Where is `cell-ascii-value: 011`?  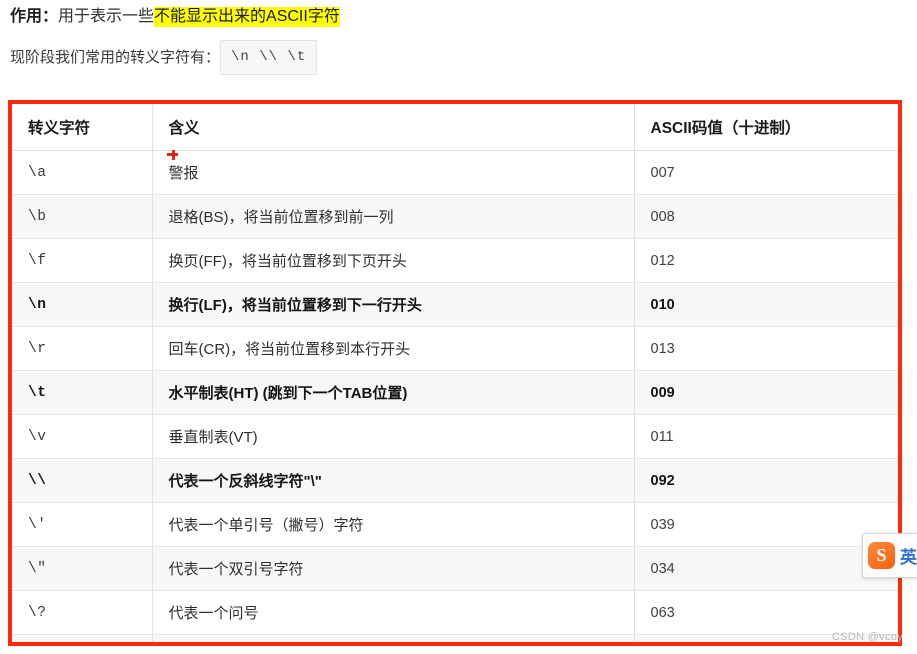
cell-ascii-value: 011 is located at coordinates (766, 436).